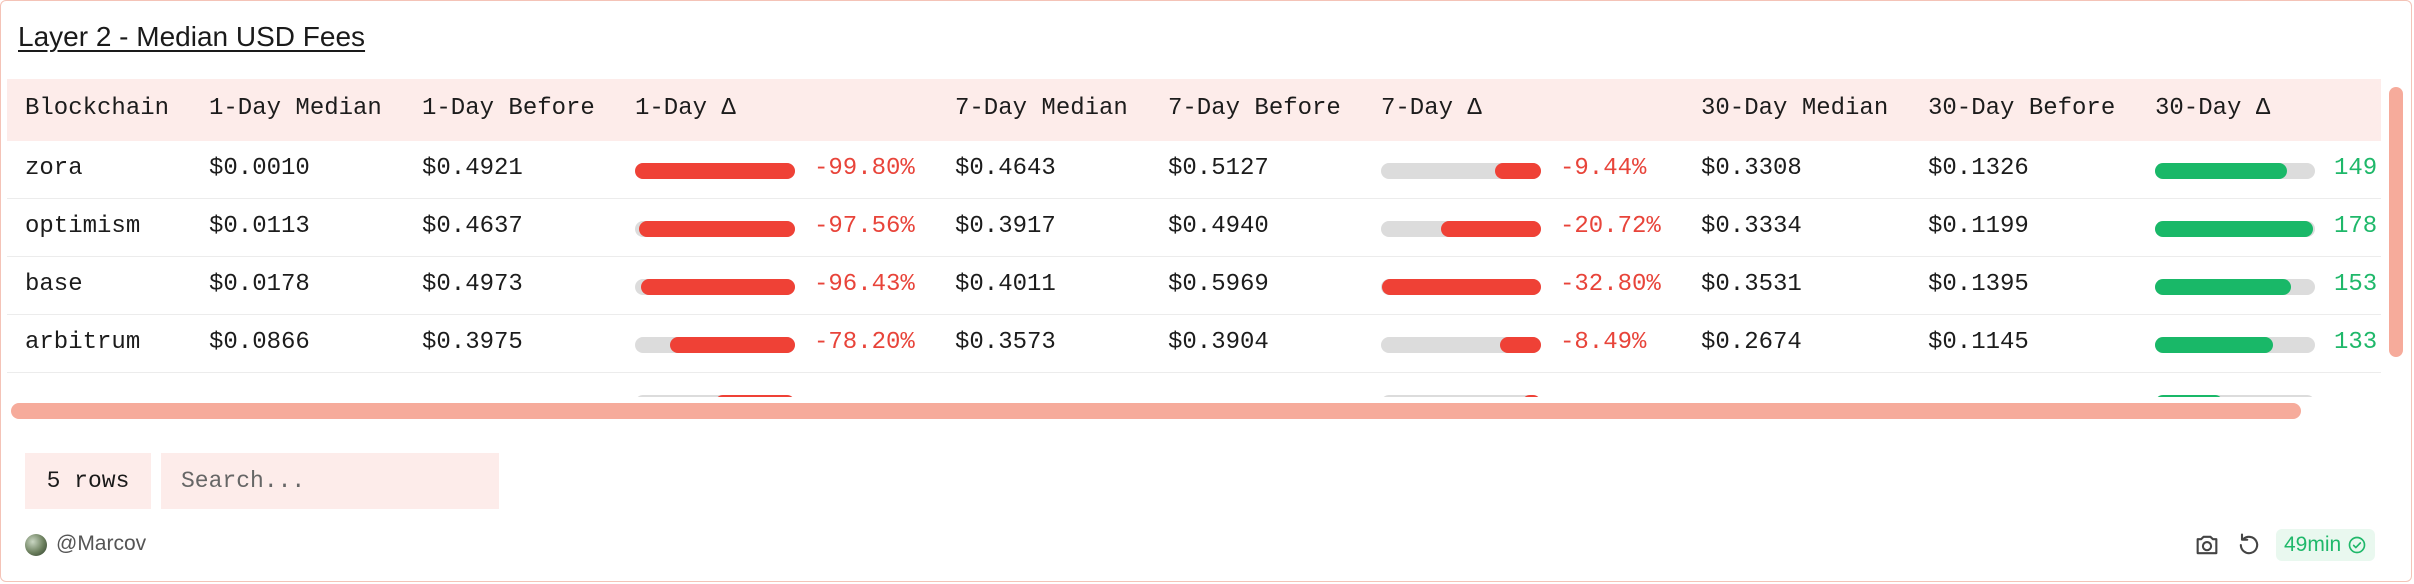 Image resolution: width=2414 pixels, height=584 pixels. I want to click on column-header-1day-delta: 1-Day Δ, so click(685, 108).